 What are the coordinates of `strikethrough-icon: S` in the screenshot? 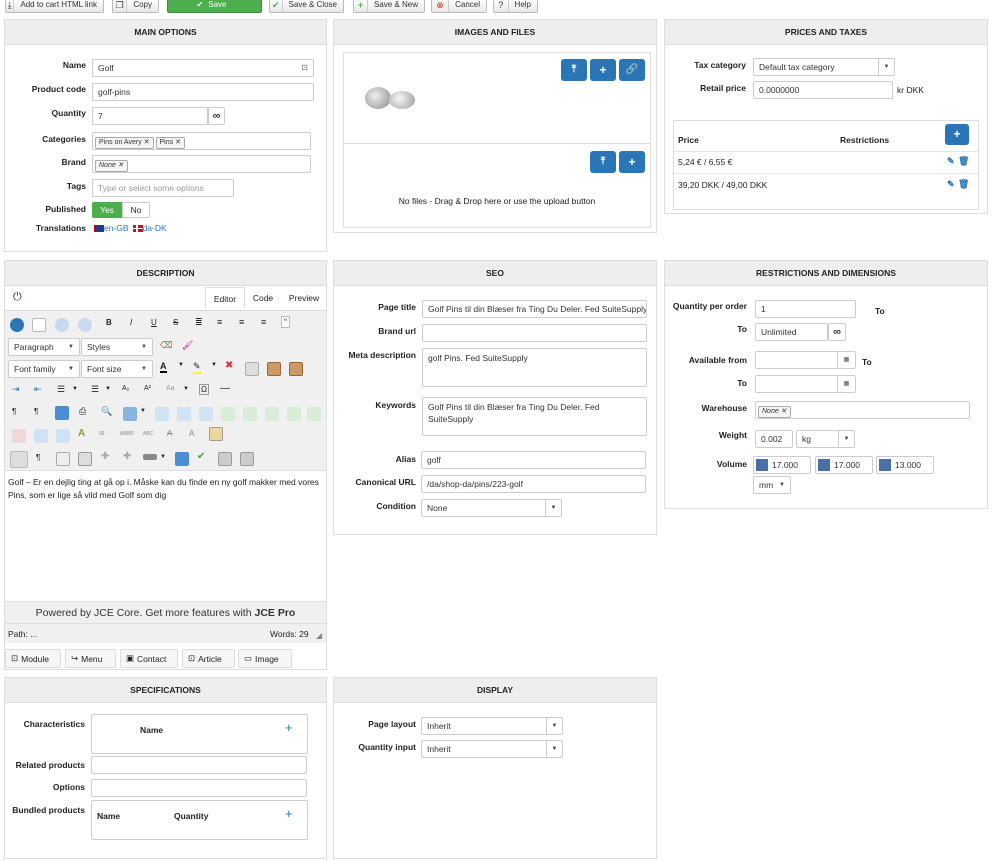 It's located at (175, 322).